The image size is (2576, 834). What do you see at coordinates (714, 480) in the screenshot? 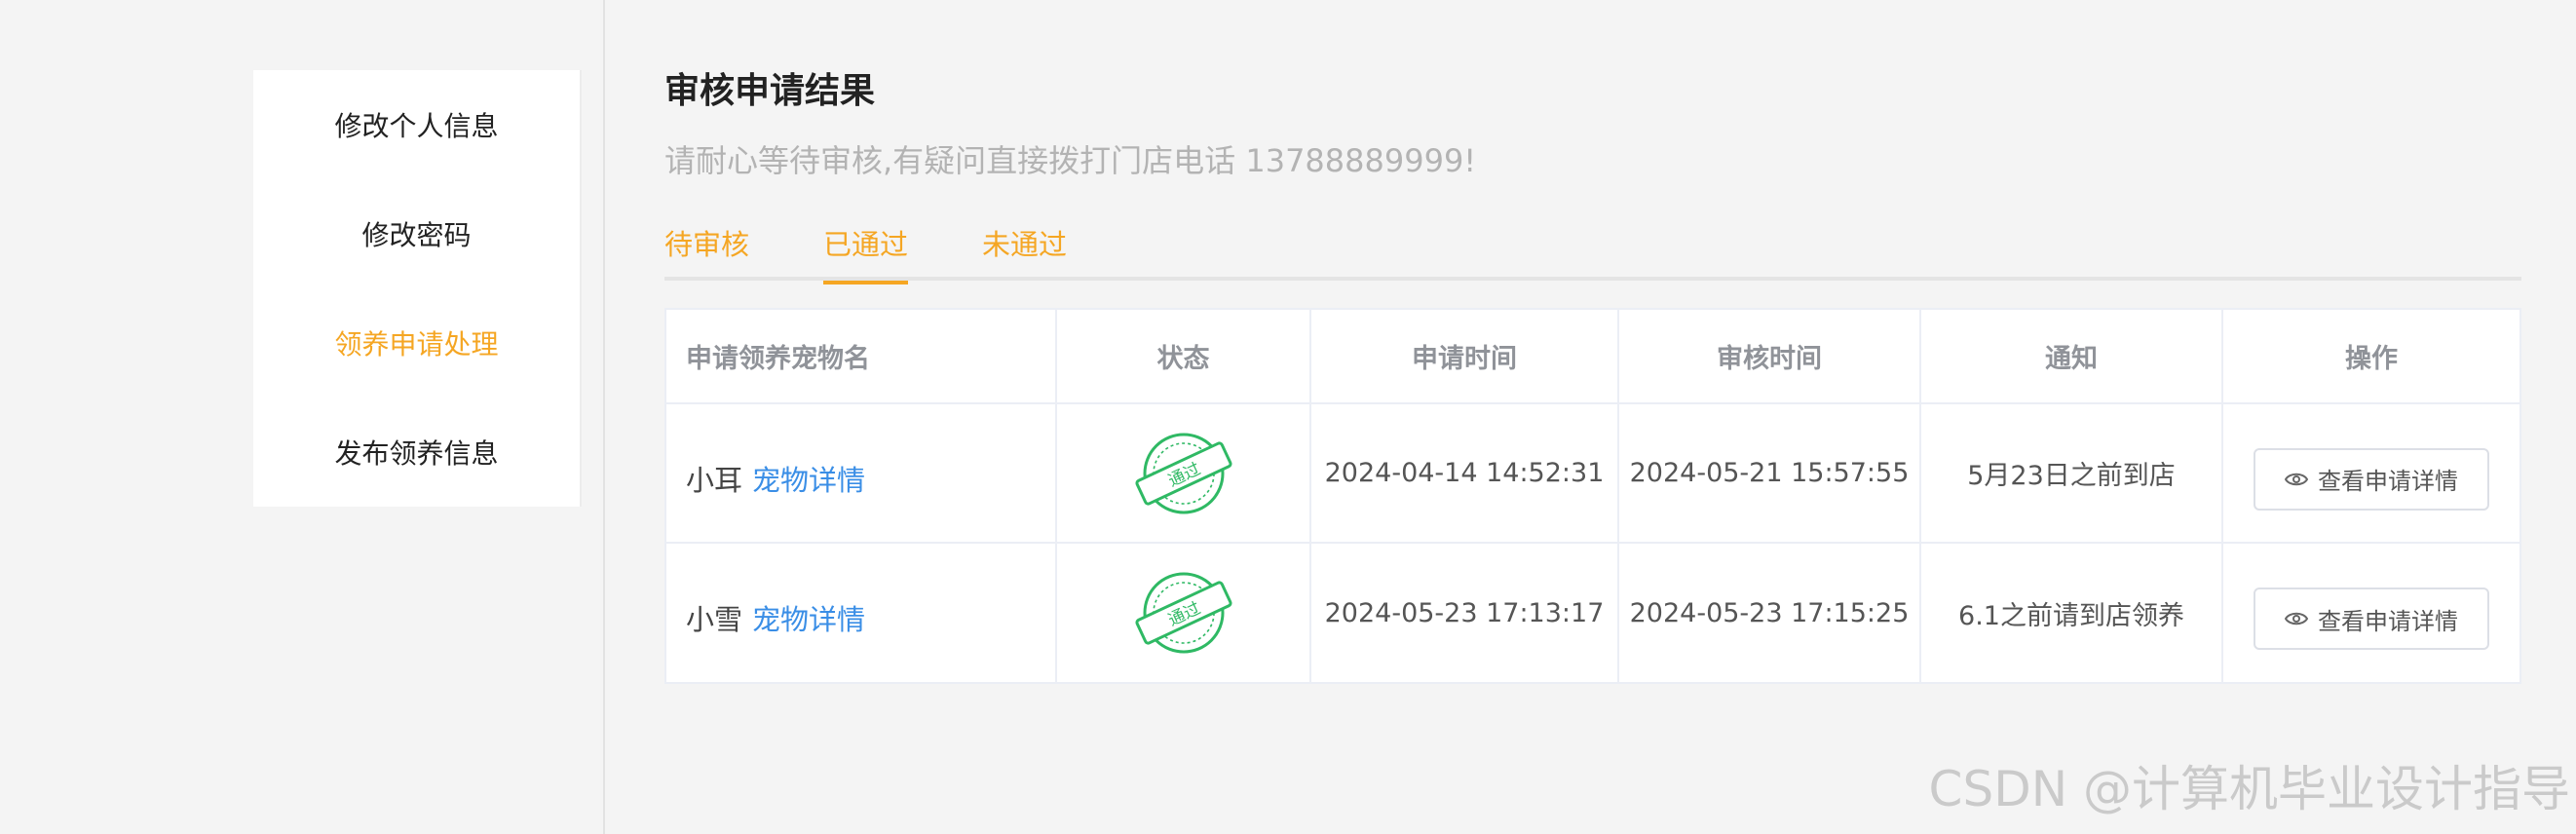
I see `pet-name: 小耳` at bounding box center [714, 480].